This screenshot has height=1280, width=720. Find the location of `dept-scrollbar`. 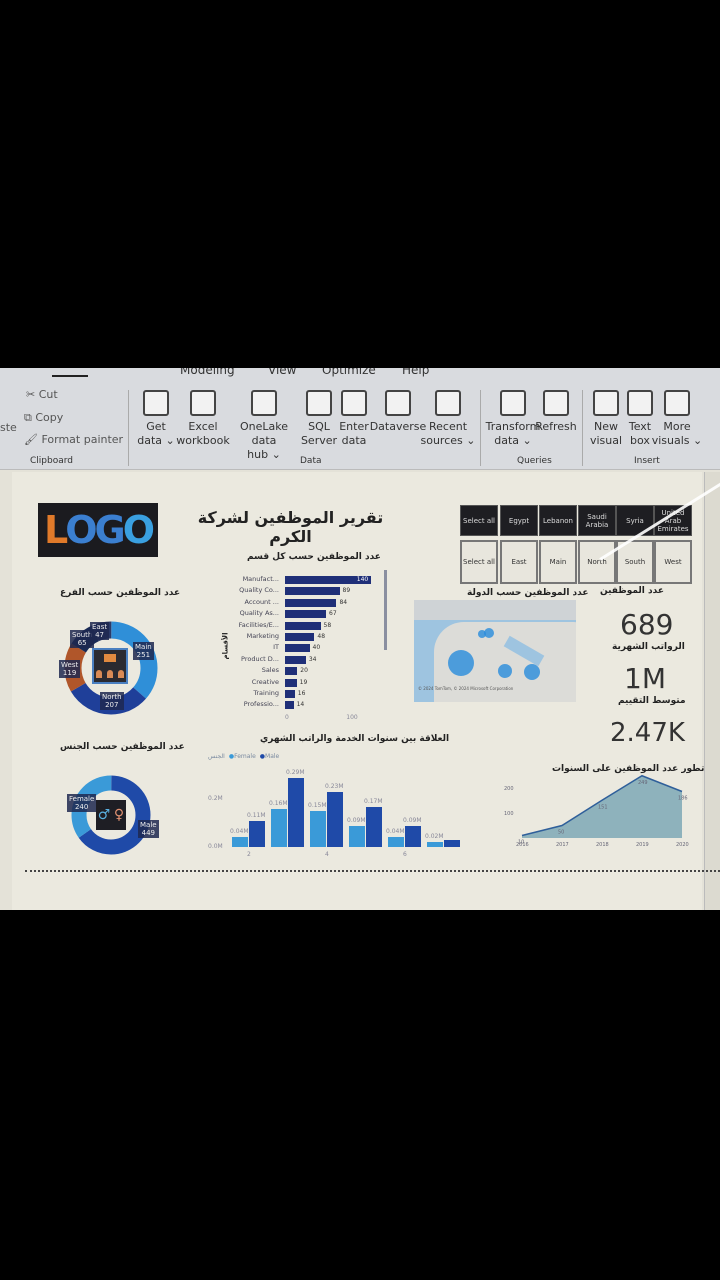

dept-scrollbar is located at coordinates (385, 610).